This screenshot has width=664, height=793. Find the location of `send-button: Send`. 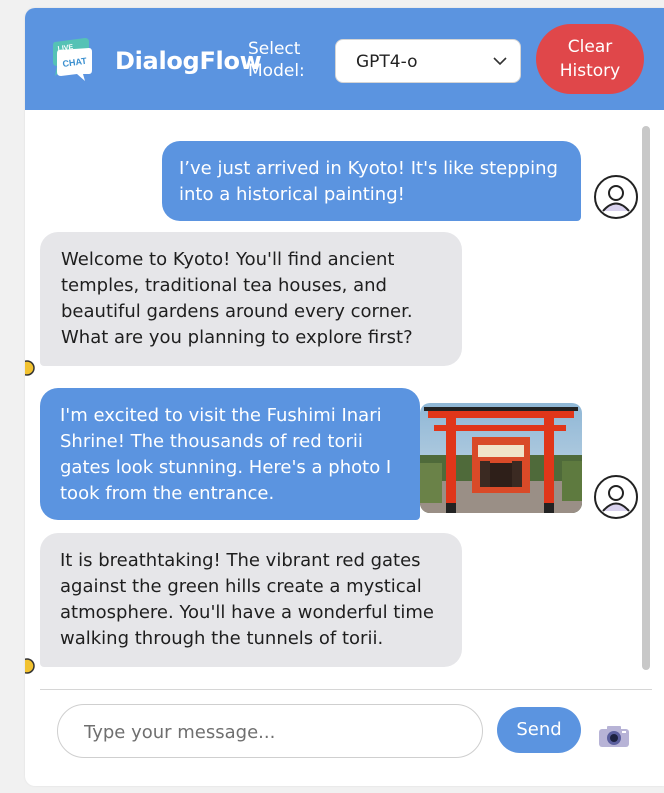

send-button: Send is located at coordinates (539, 730).